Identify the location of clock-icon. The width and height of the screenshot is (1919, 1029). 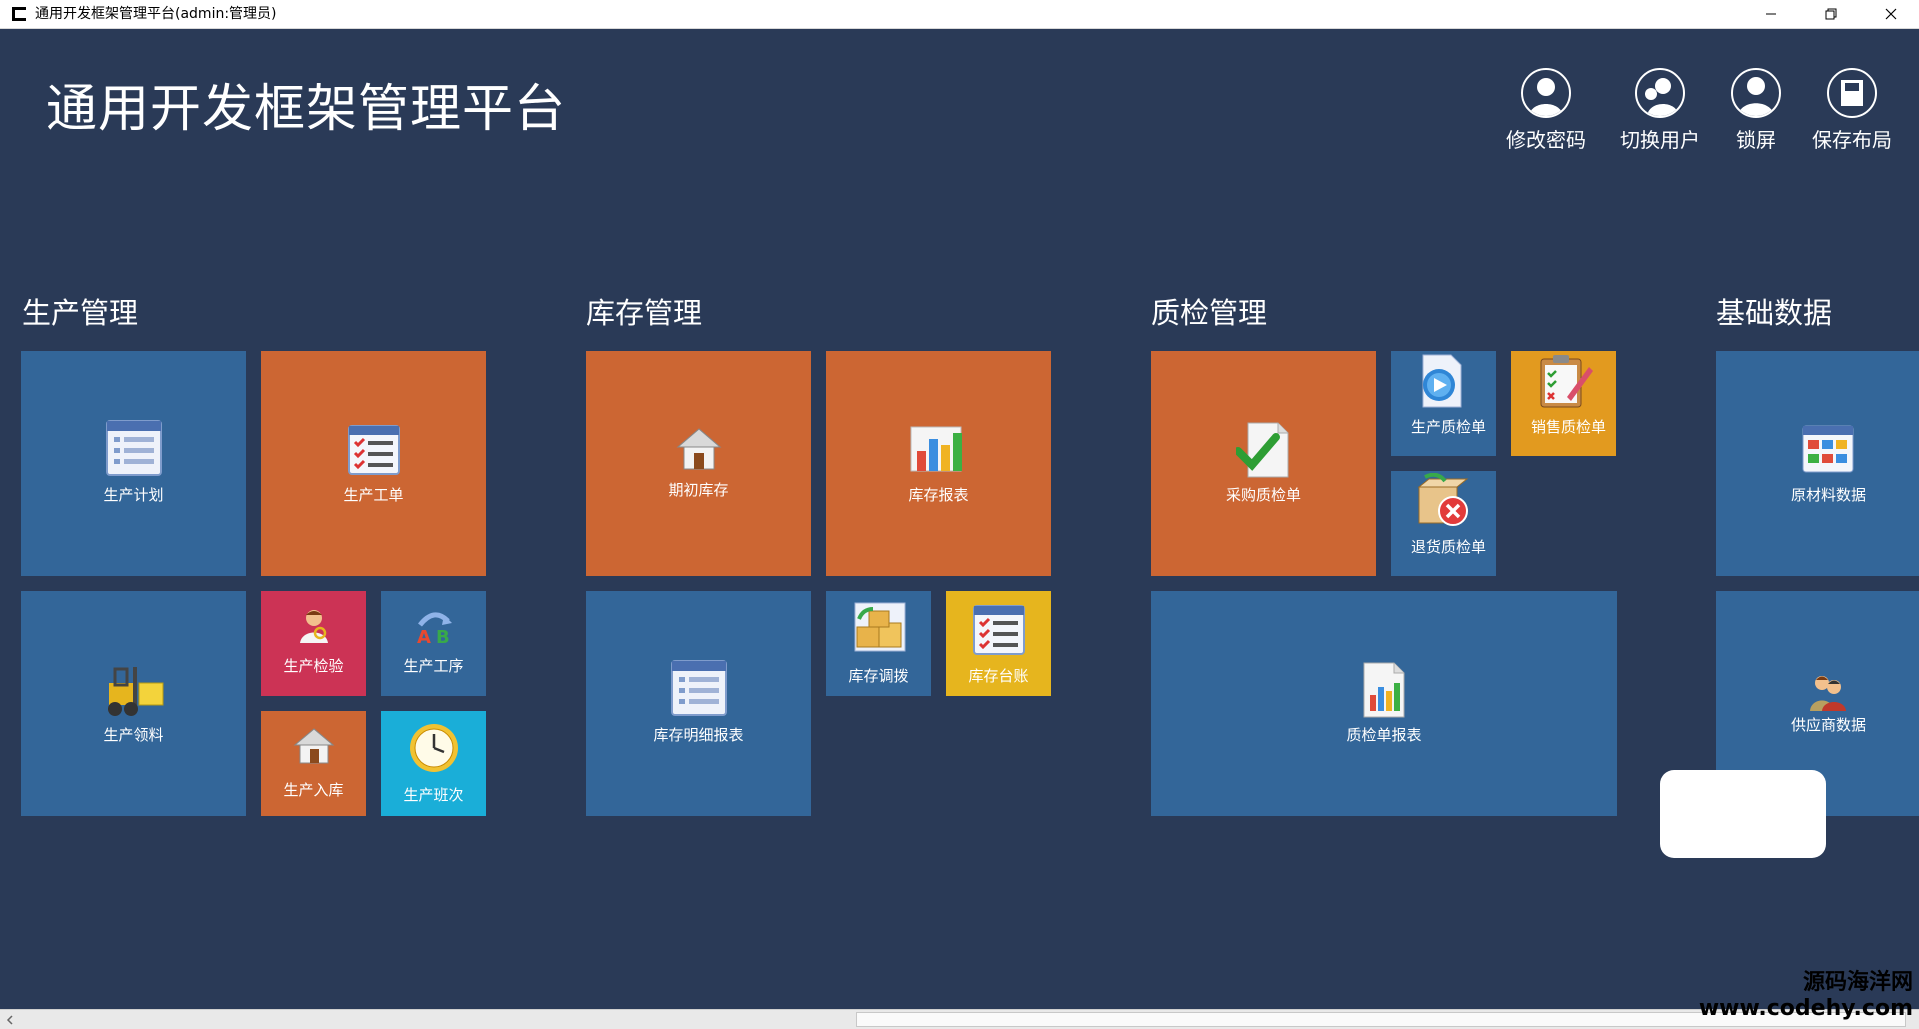
(433, 748).